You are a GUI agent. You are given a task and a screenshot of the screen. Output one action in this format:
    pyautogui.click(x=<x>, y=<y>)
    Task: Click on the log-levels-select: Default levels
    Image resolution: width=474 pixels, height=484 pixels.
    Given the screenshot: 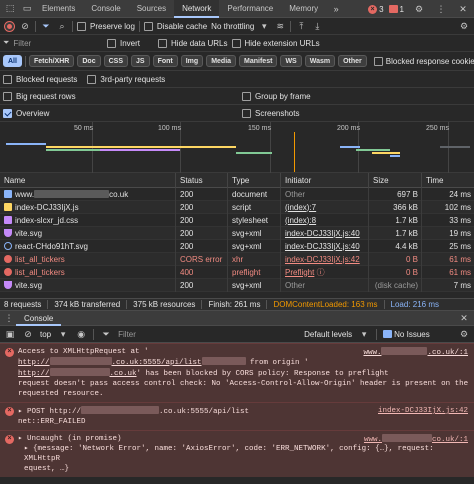 What is the action you would take?
    pyautogui.click(x=328, y=334)
    